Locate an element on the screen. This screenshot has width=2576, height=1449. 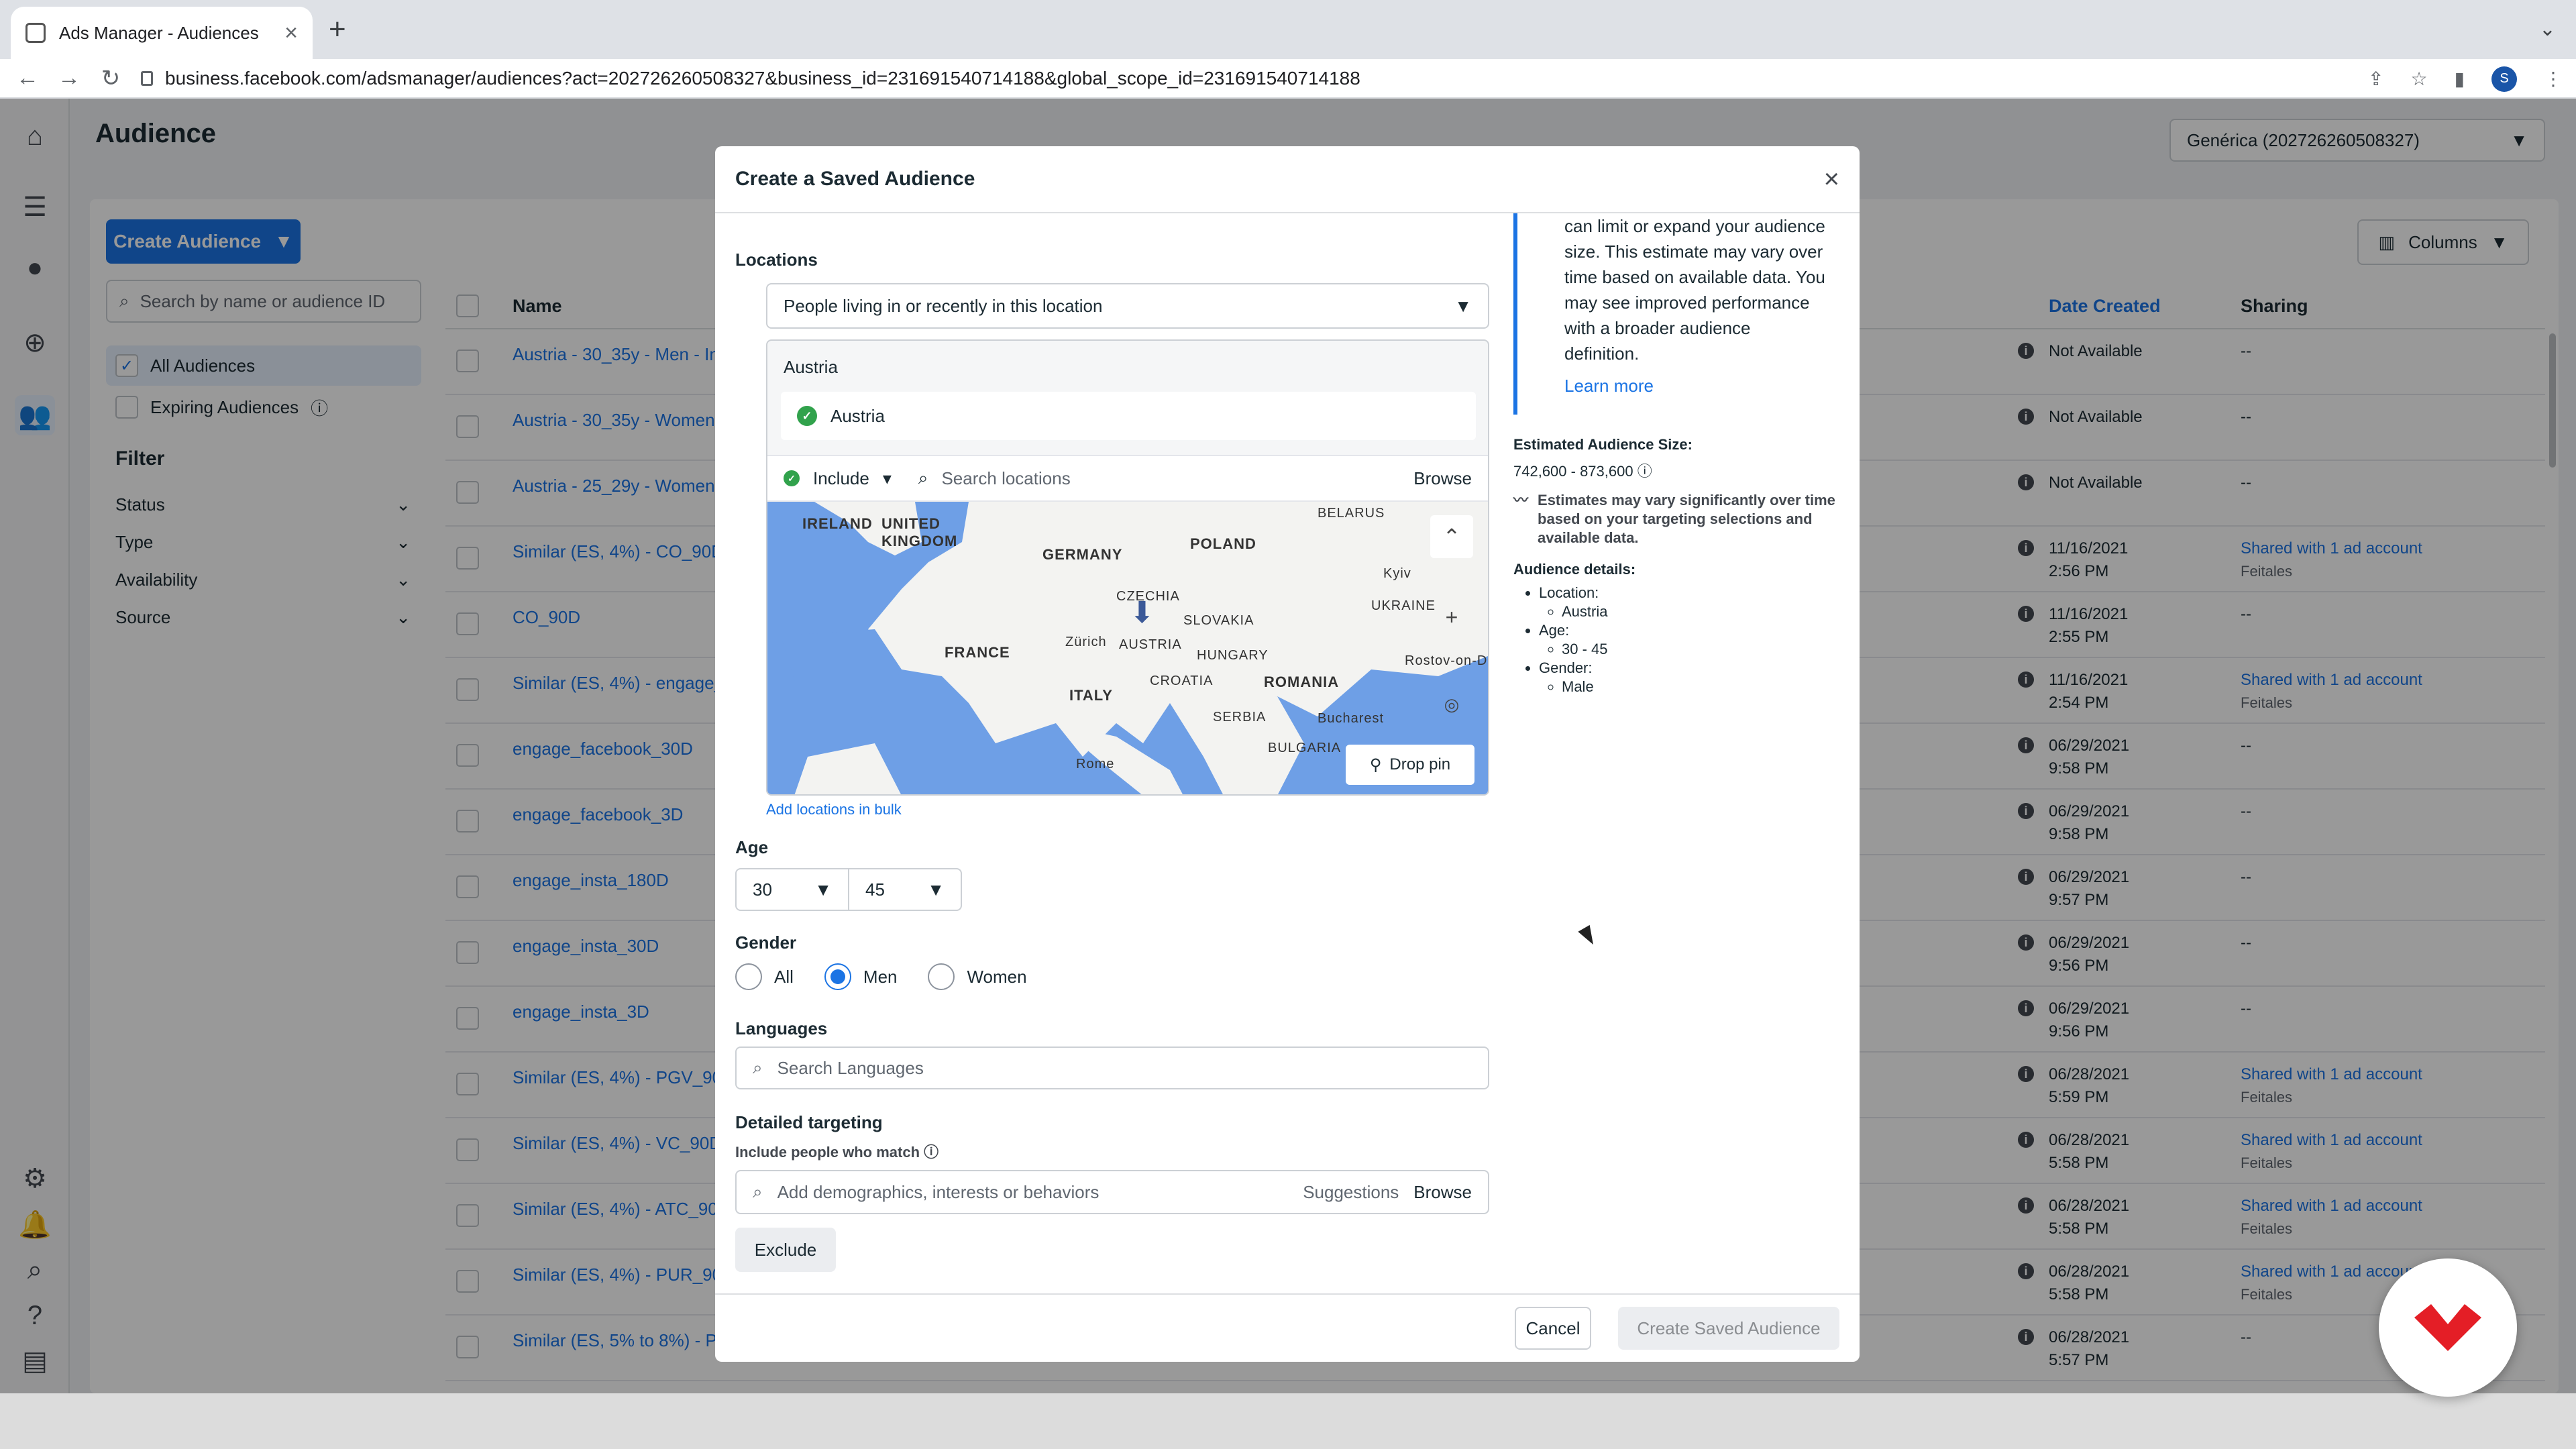
zoom-in-icon: + is located at coordinates (1451, 617).